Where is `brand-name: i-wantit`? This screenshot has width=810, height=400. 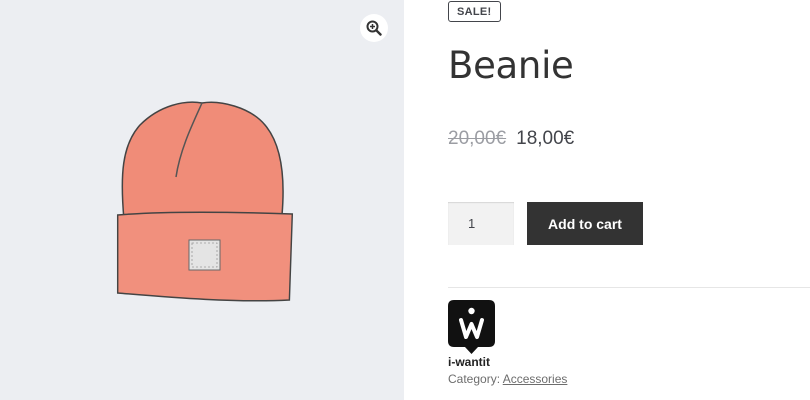 brand-name: i-wantit is located at coordinates (469, 362).